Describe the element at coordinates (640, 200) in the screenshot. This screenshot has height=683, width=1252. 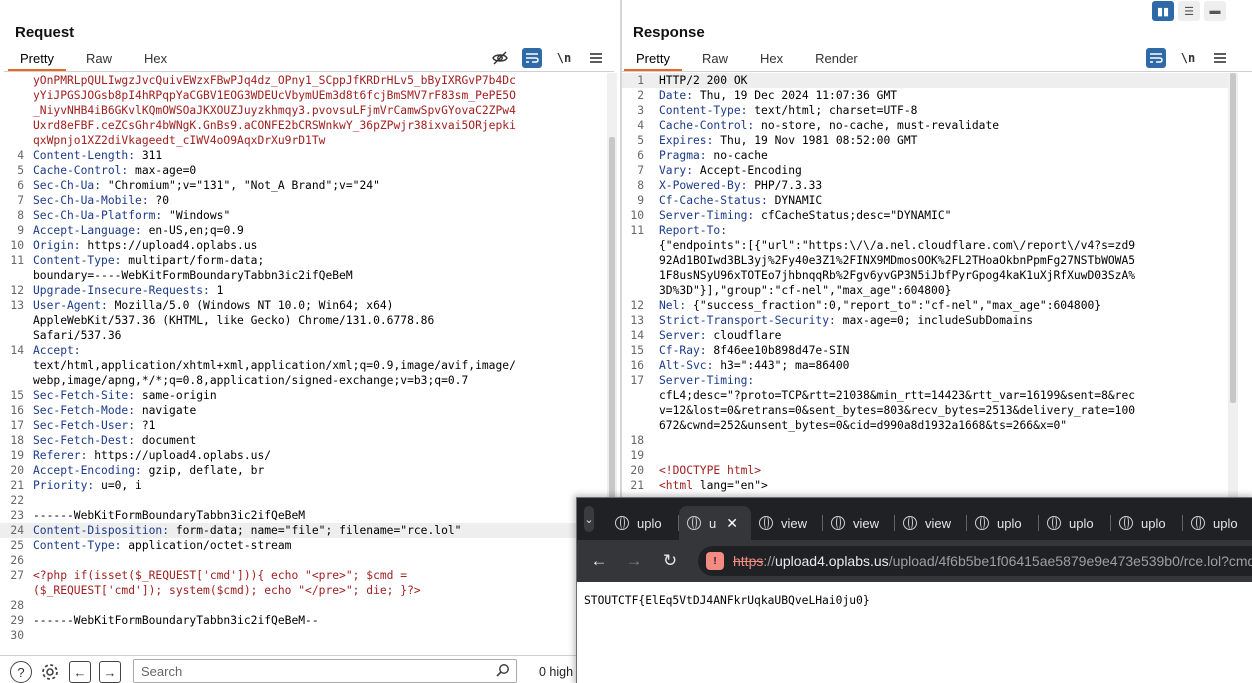
I see `line-number: 9` at that location.